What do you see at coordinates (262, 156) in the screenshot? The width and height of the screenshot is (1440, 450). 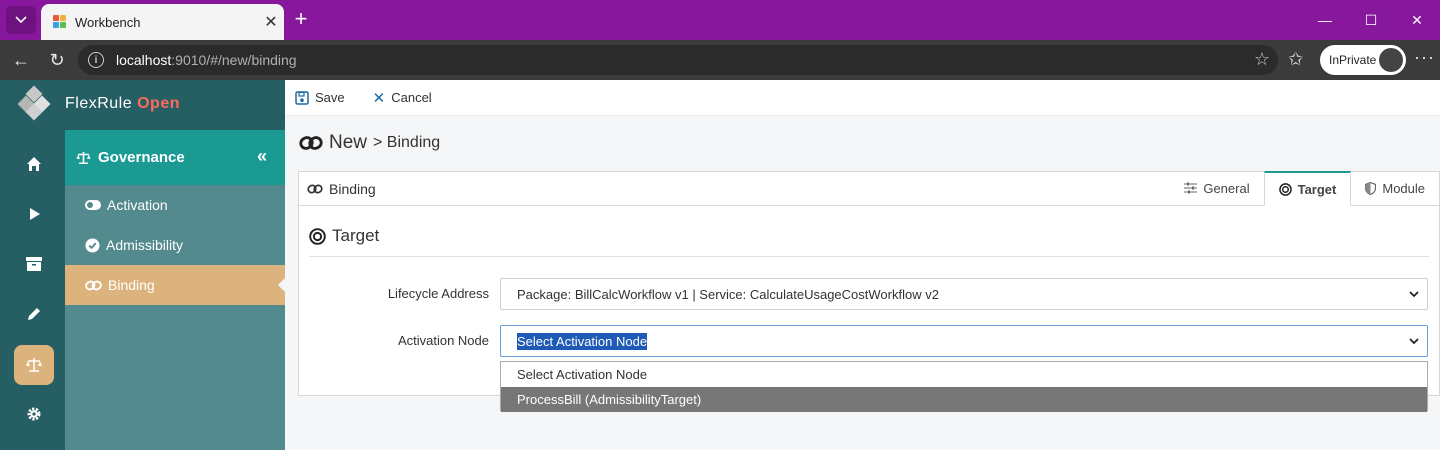 I see `collapse-sidebar-icon: «` at bounding box center [262, 156].